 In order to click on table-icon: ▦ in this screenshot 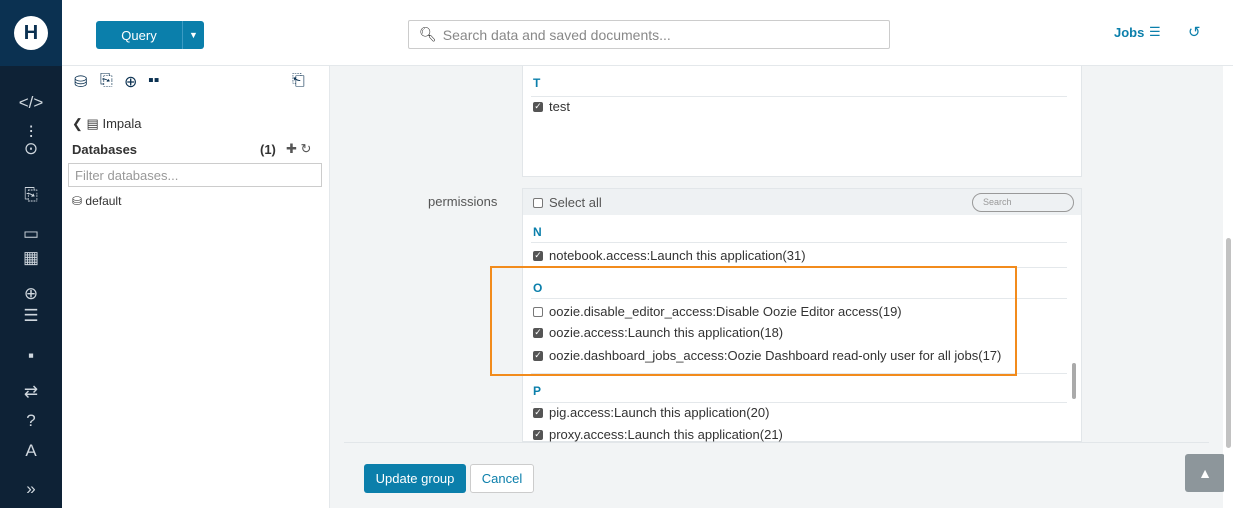, I will do `click(31, 258)`.